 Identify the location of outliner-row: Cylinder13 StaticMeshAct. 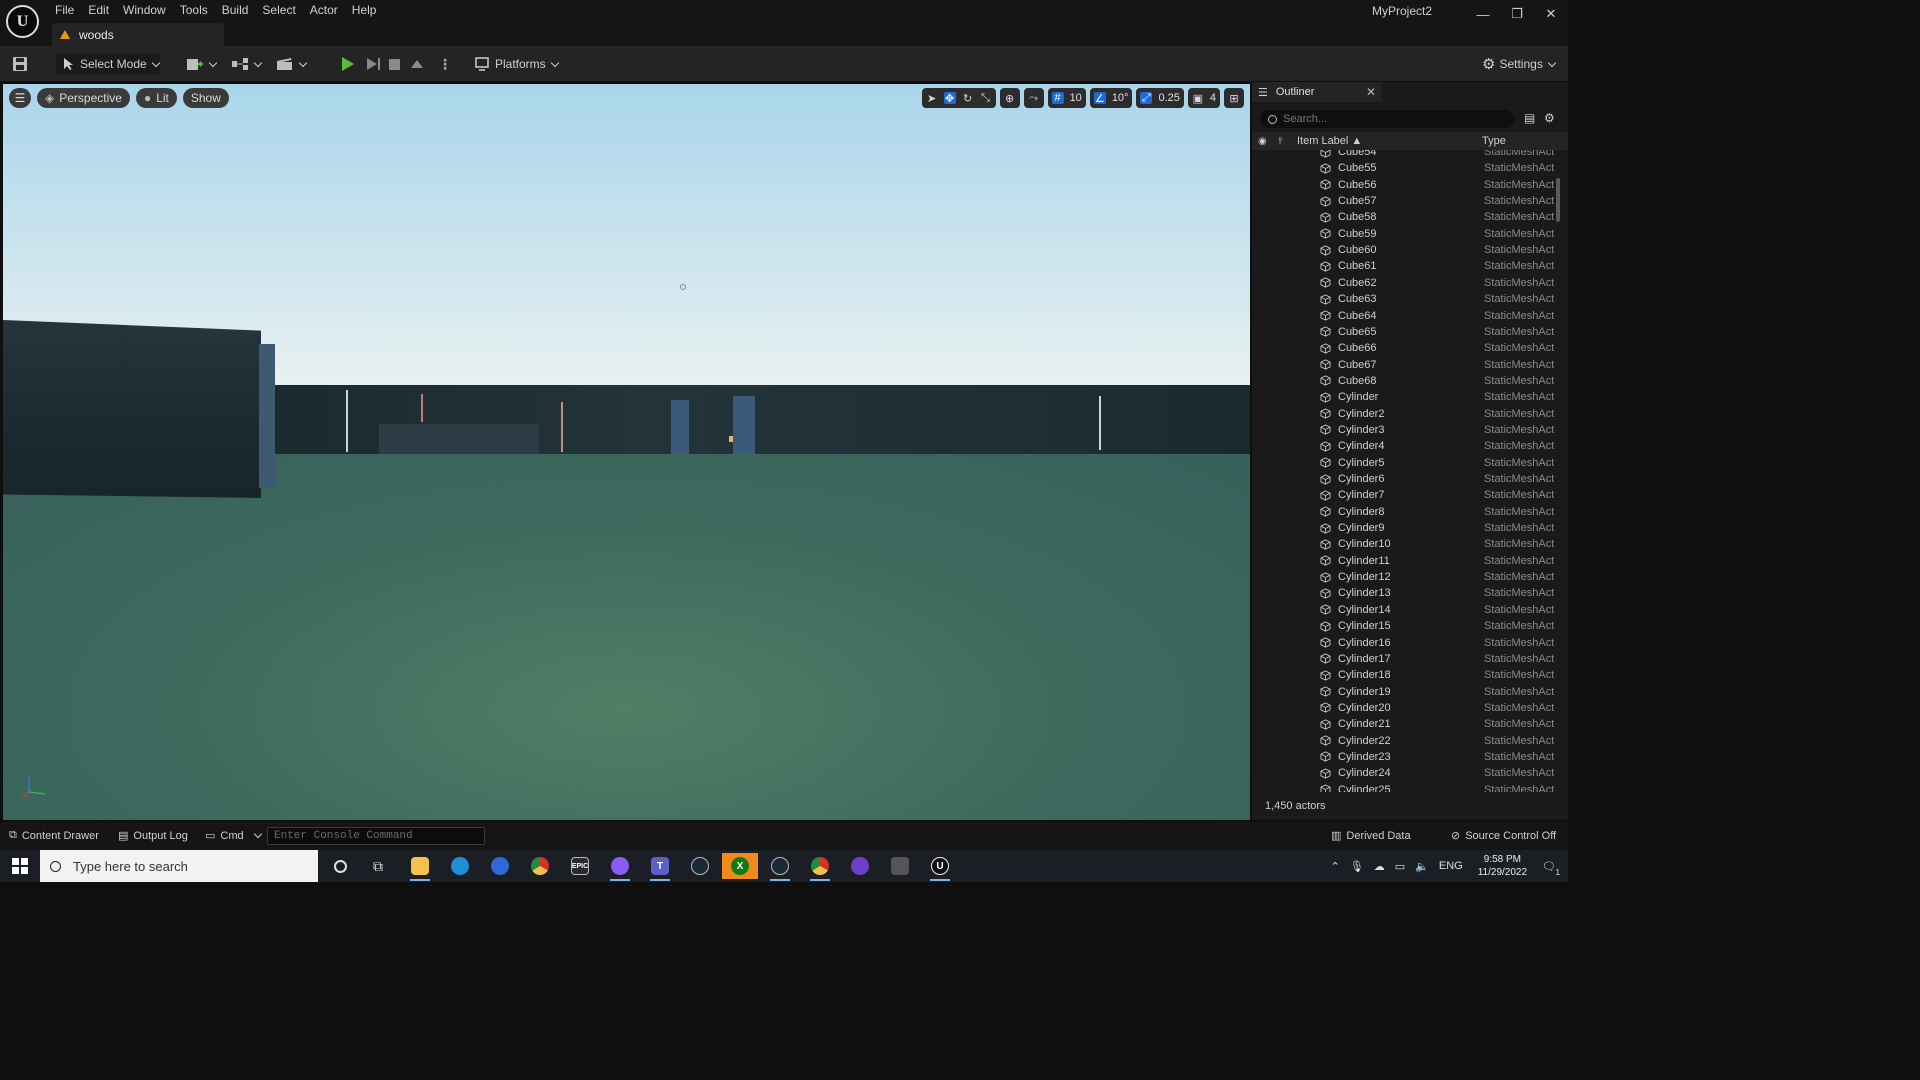
(1403, 593).